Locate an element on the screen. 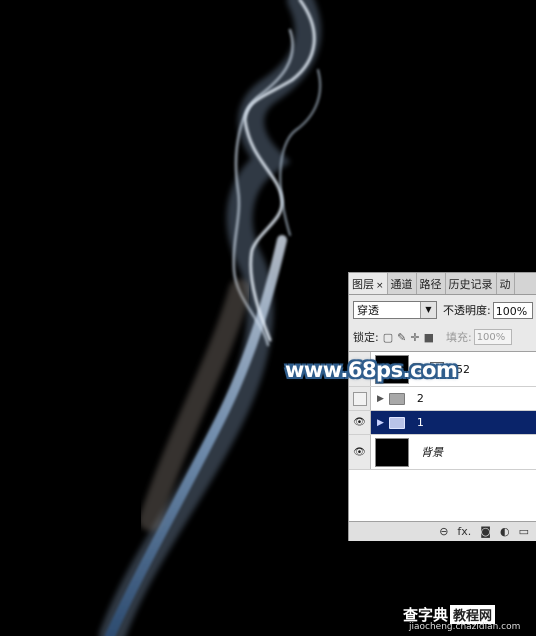 The height and width of the screenshot is (636, 536). layer-row: 👁 ▶ 1 is located at coordinates (442, 423).